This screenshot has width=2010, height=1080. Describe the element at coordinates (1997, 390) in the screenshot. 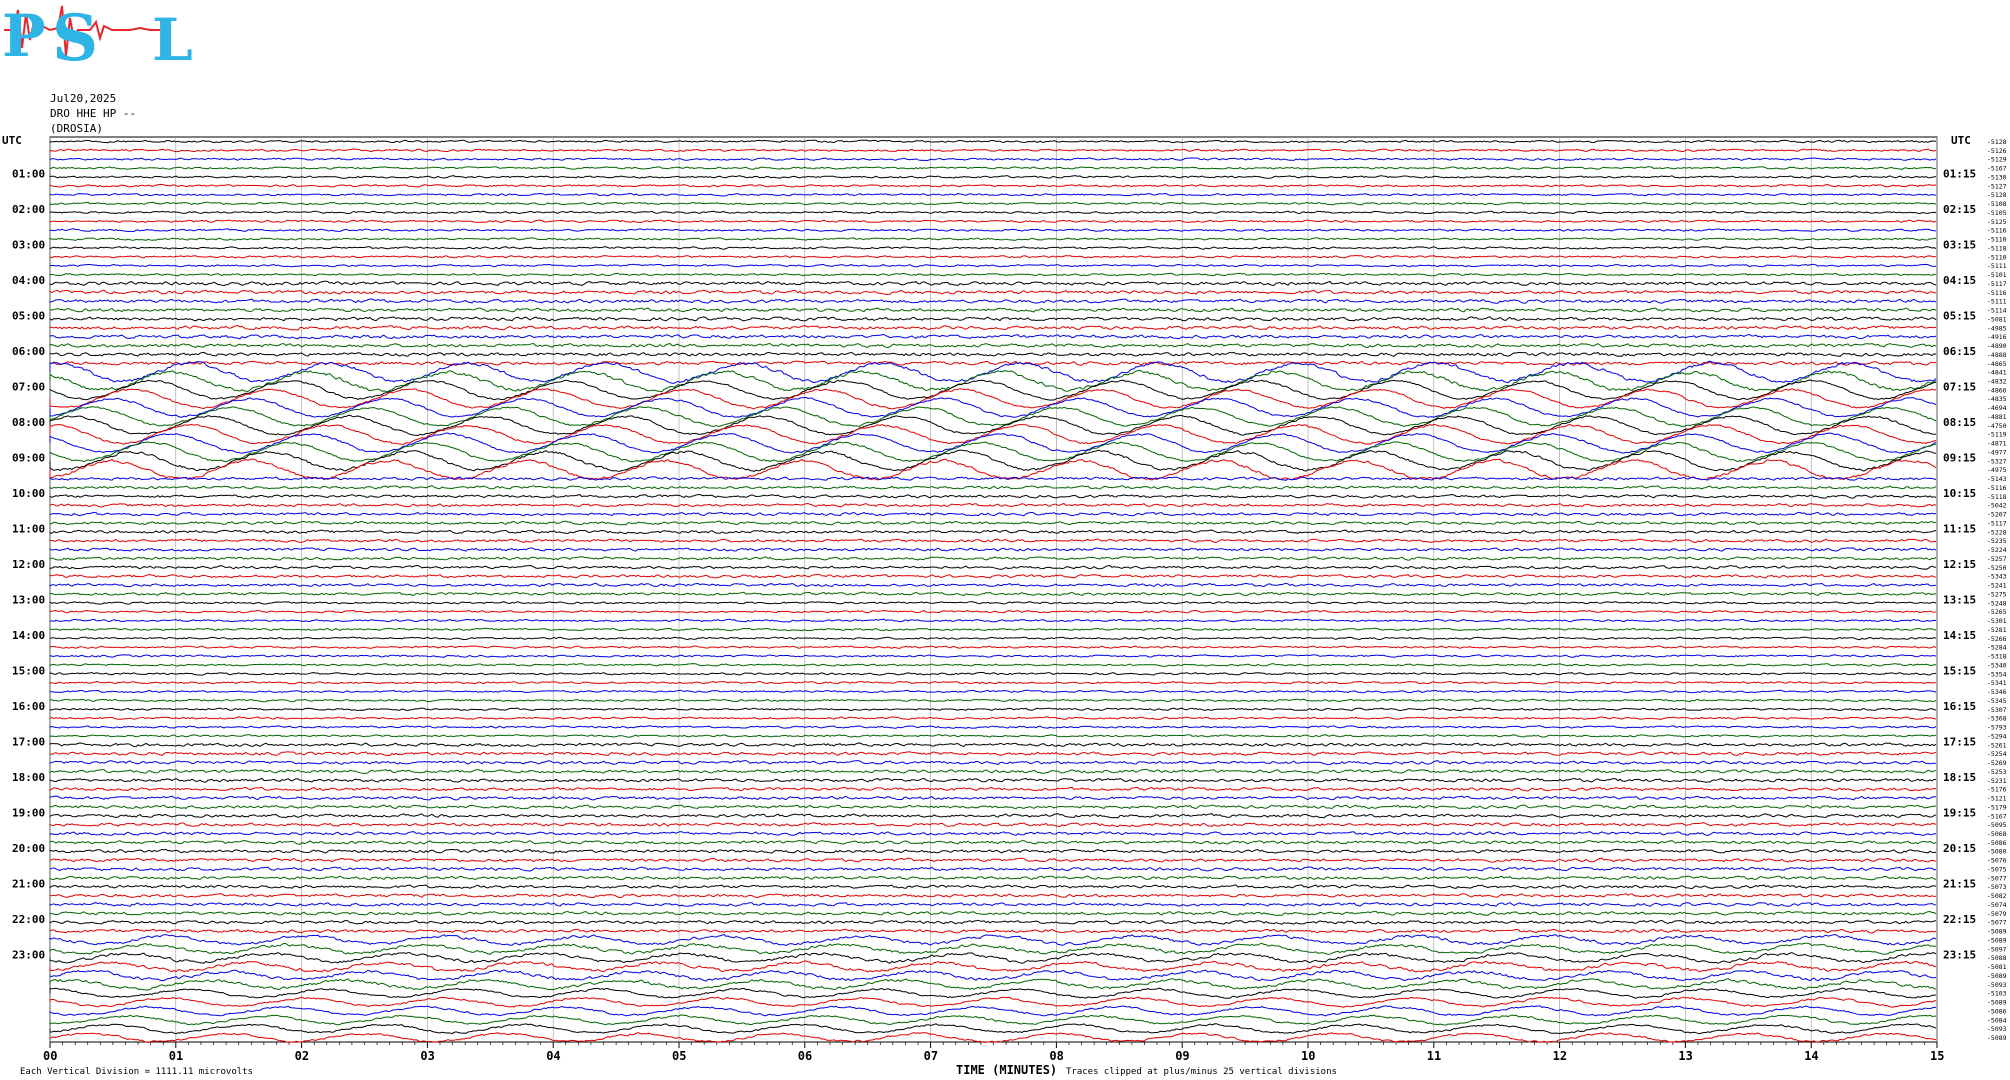

I see `trace-offset-label: -4866` at that location.